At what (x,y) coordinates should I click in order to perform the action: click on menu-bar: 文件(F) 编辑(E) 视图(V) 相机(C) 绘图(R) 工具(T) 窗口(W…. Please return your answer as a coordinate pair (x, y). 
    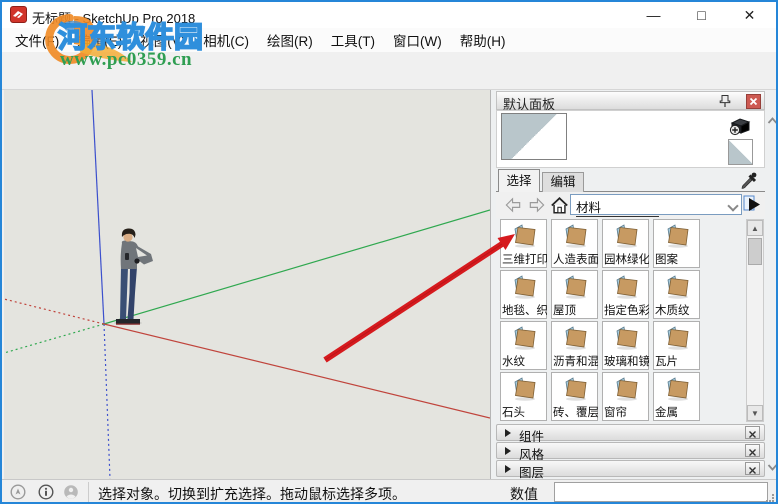
    Looking at the image, I should click on (389, 40).